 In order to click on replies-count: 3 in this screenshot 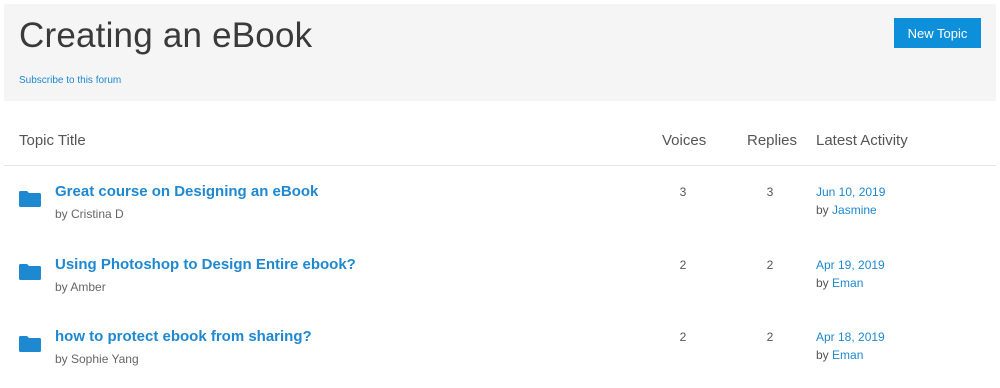, I will do `click(770, 192)`.